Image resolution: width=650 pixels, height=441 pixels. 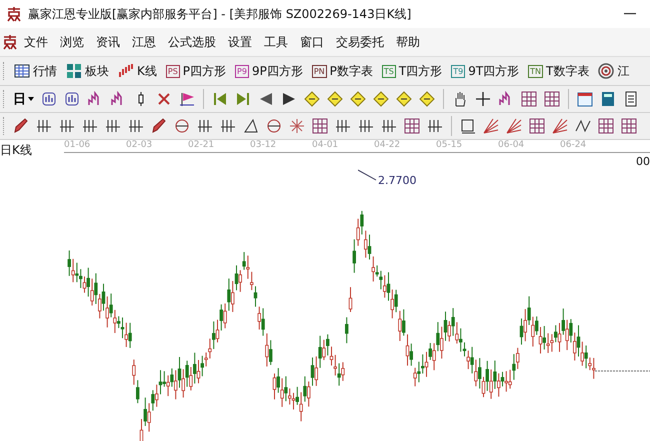 I want to click on toolbar-button: PN P数字表, so click(x=342, y=71).